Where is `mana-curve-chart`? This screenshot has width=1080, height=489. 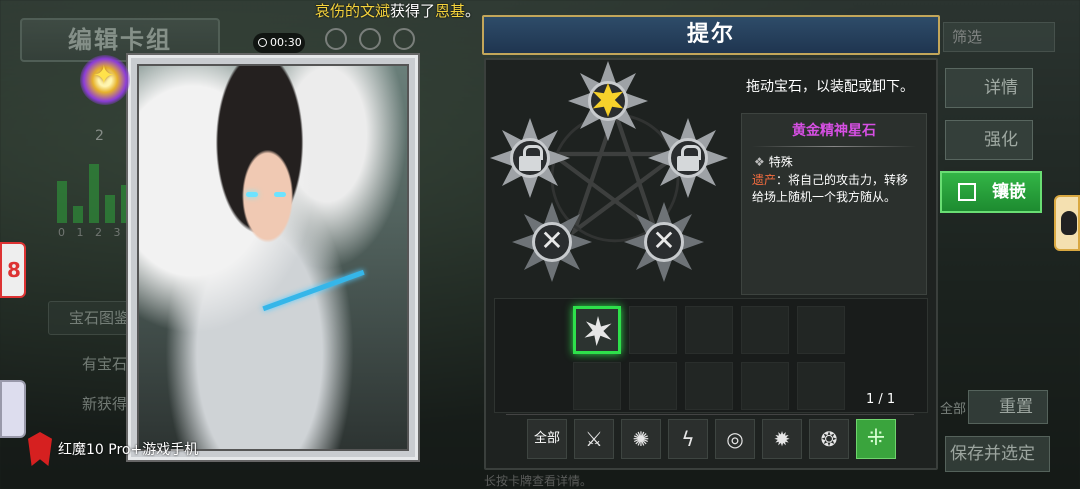 mana-curve-chart is located at coordinates (94, 188).